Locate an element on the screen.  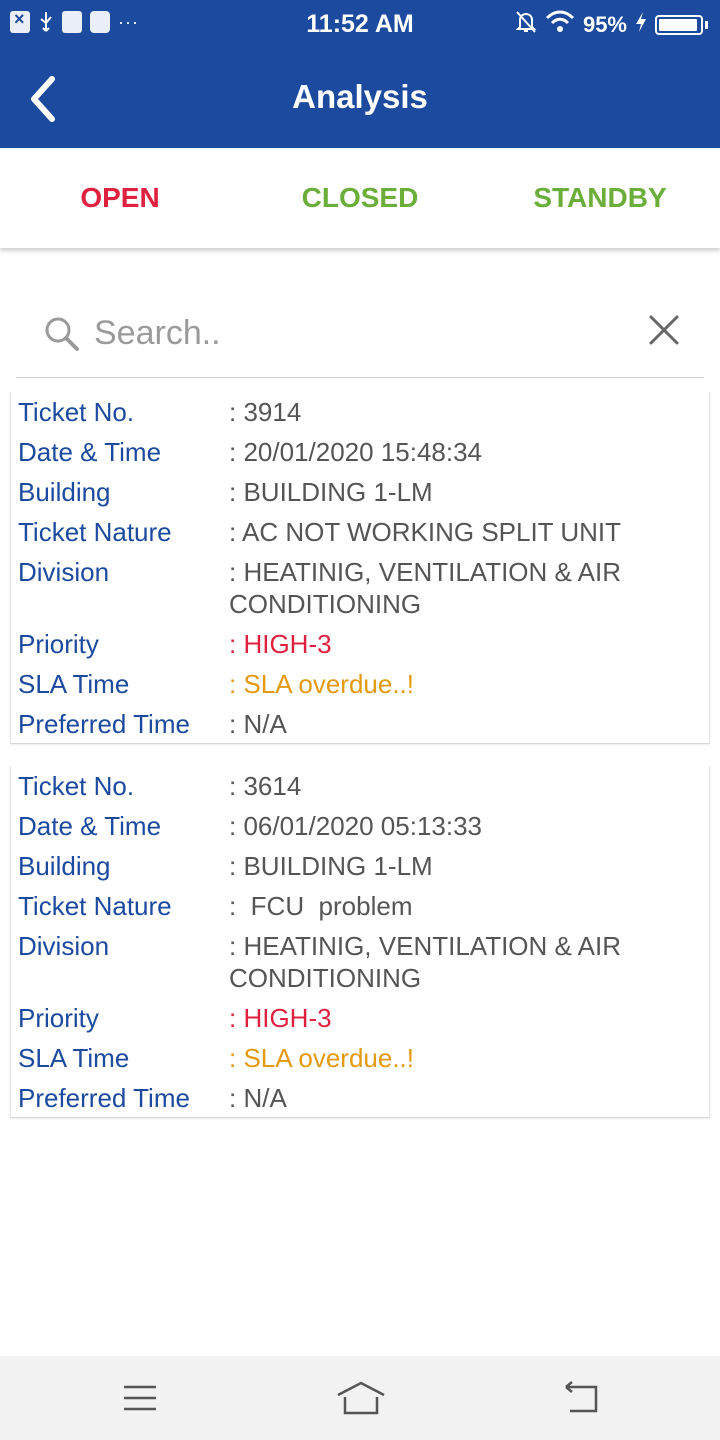
page-title: Analysis is located at coordinates (360, 96).